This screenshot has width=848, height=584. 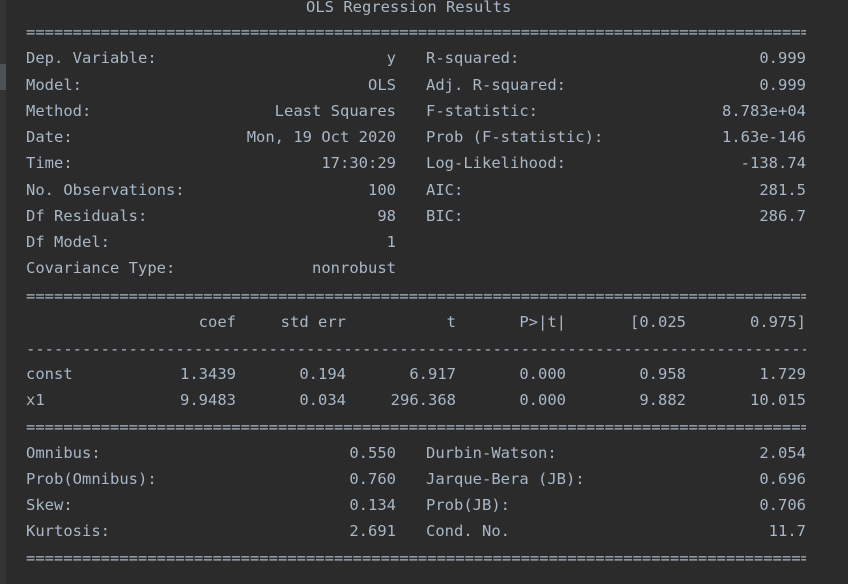 I want to click on model-info-row: Dep. Variable: y R-squared: 0.999, so click(x=416, y=58).